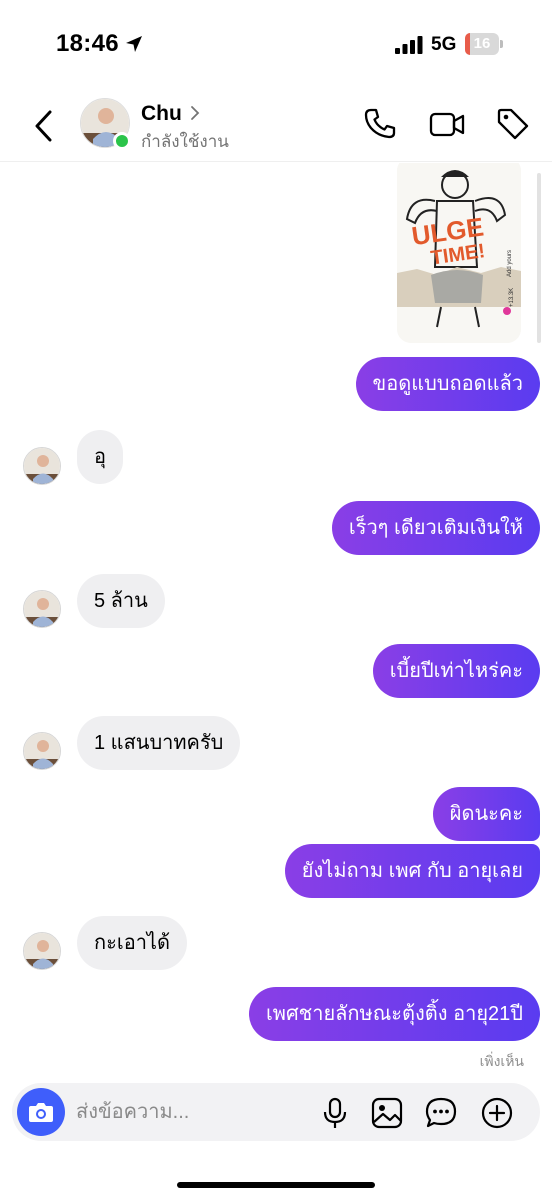  Describe the element at coordinates (497, 1113) in the screenshot. I see `plus-circle-icon` at that location.